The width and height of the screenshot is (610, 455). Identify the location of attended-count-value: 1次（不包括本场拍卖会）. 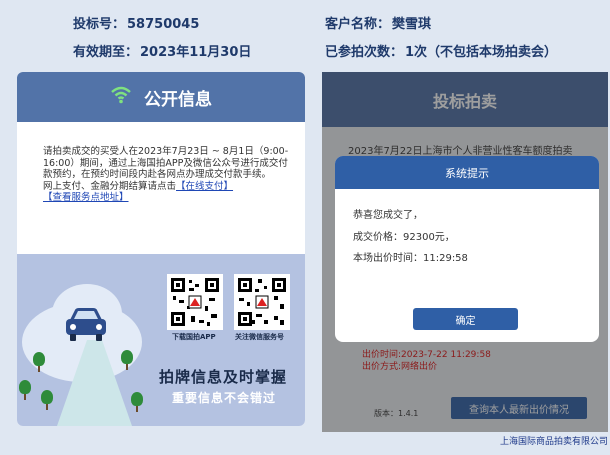
(481, 52).